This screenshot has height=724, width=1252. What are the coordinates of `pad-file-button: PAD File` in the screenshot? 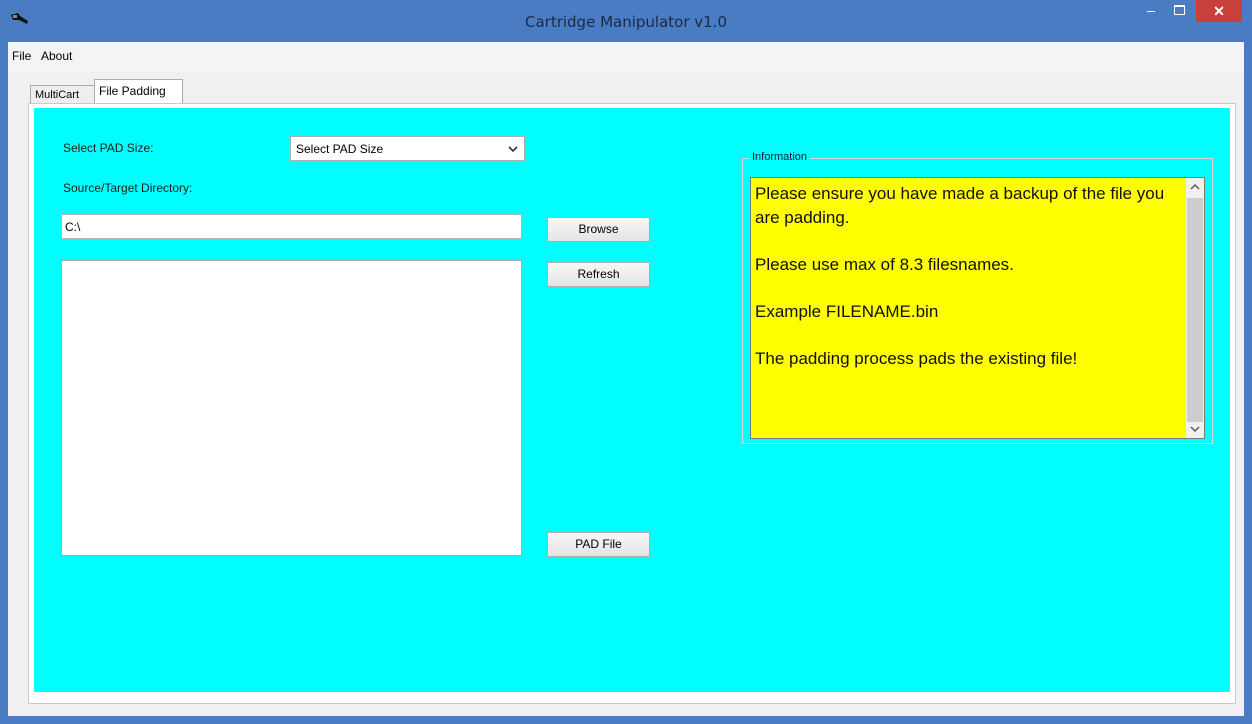 It's located at (598, 544).